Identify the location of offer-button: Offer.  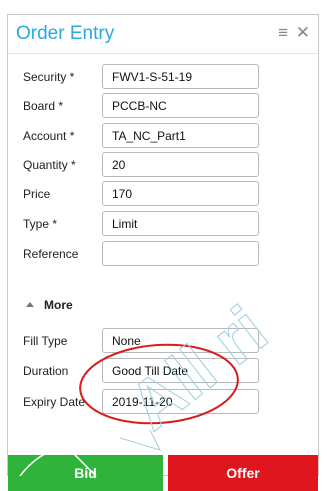
(243, 473).